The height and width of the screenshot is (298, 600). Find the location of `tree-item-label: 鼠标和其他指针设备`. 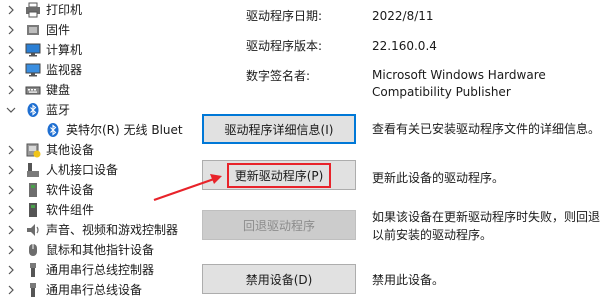

tree-item-label: 鼠标和其他指针设备 is located at coordinates (100, 250).